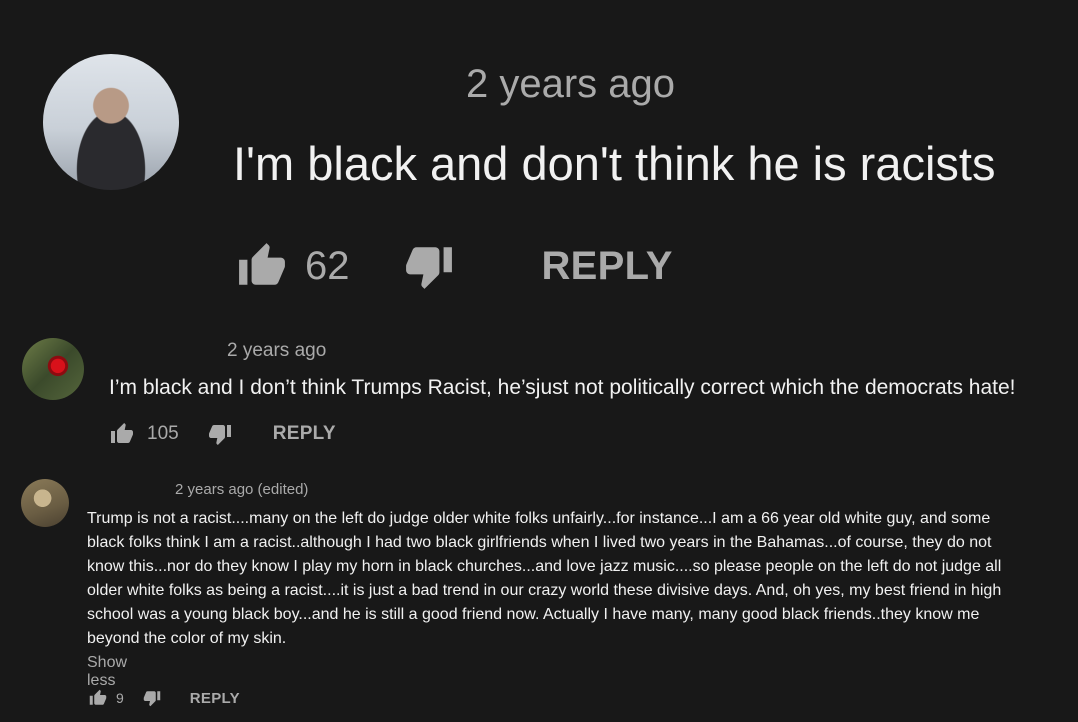 Image resolution: width=1078 pixels, height=722 pixels. Describe the element at coordinates (107, 672) in the screenshot. I see `show-less-link: Show less` at that location.